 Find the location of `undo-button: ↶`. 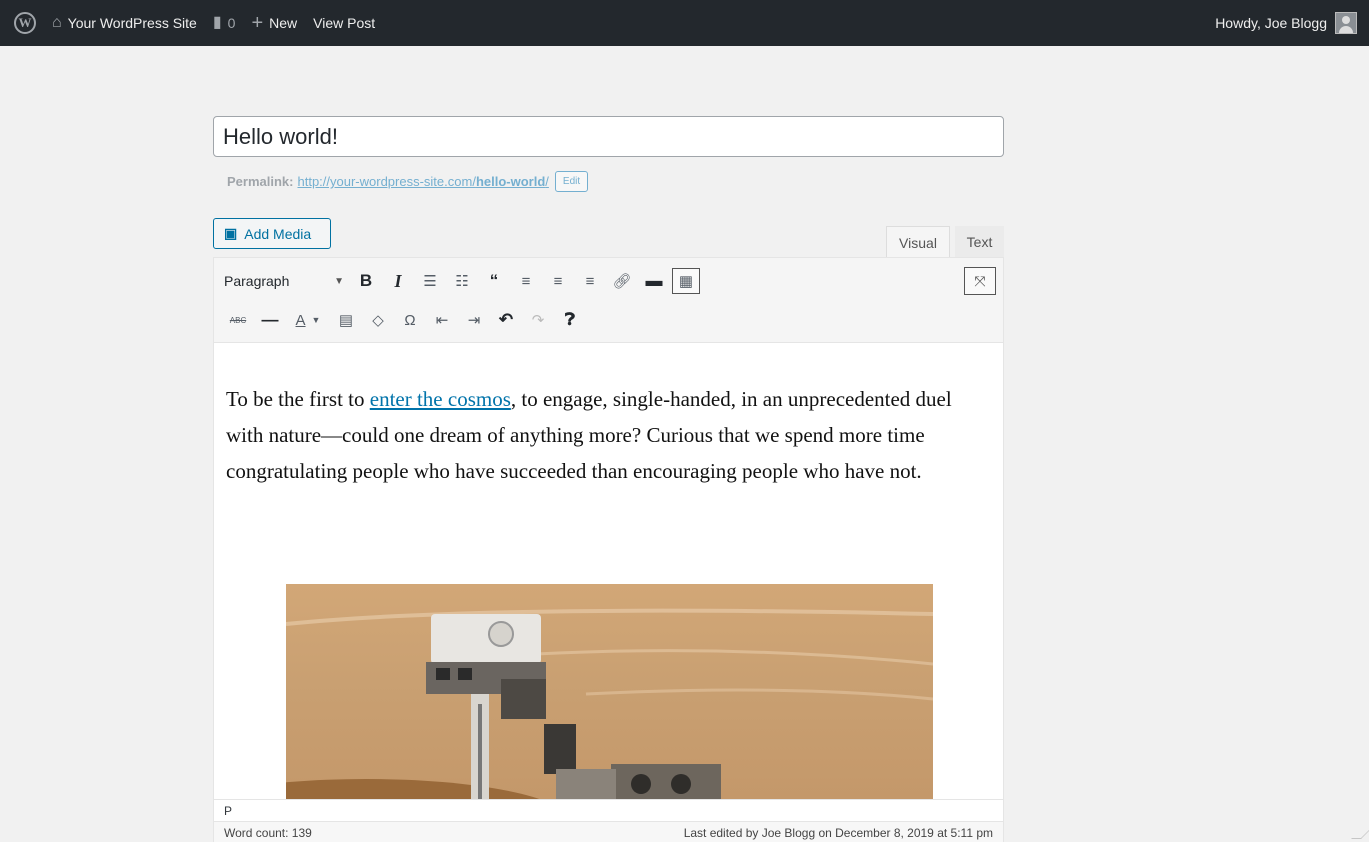

undo-button: ↶ is located at coordinates (506, 320).